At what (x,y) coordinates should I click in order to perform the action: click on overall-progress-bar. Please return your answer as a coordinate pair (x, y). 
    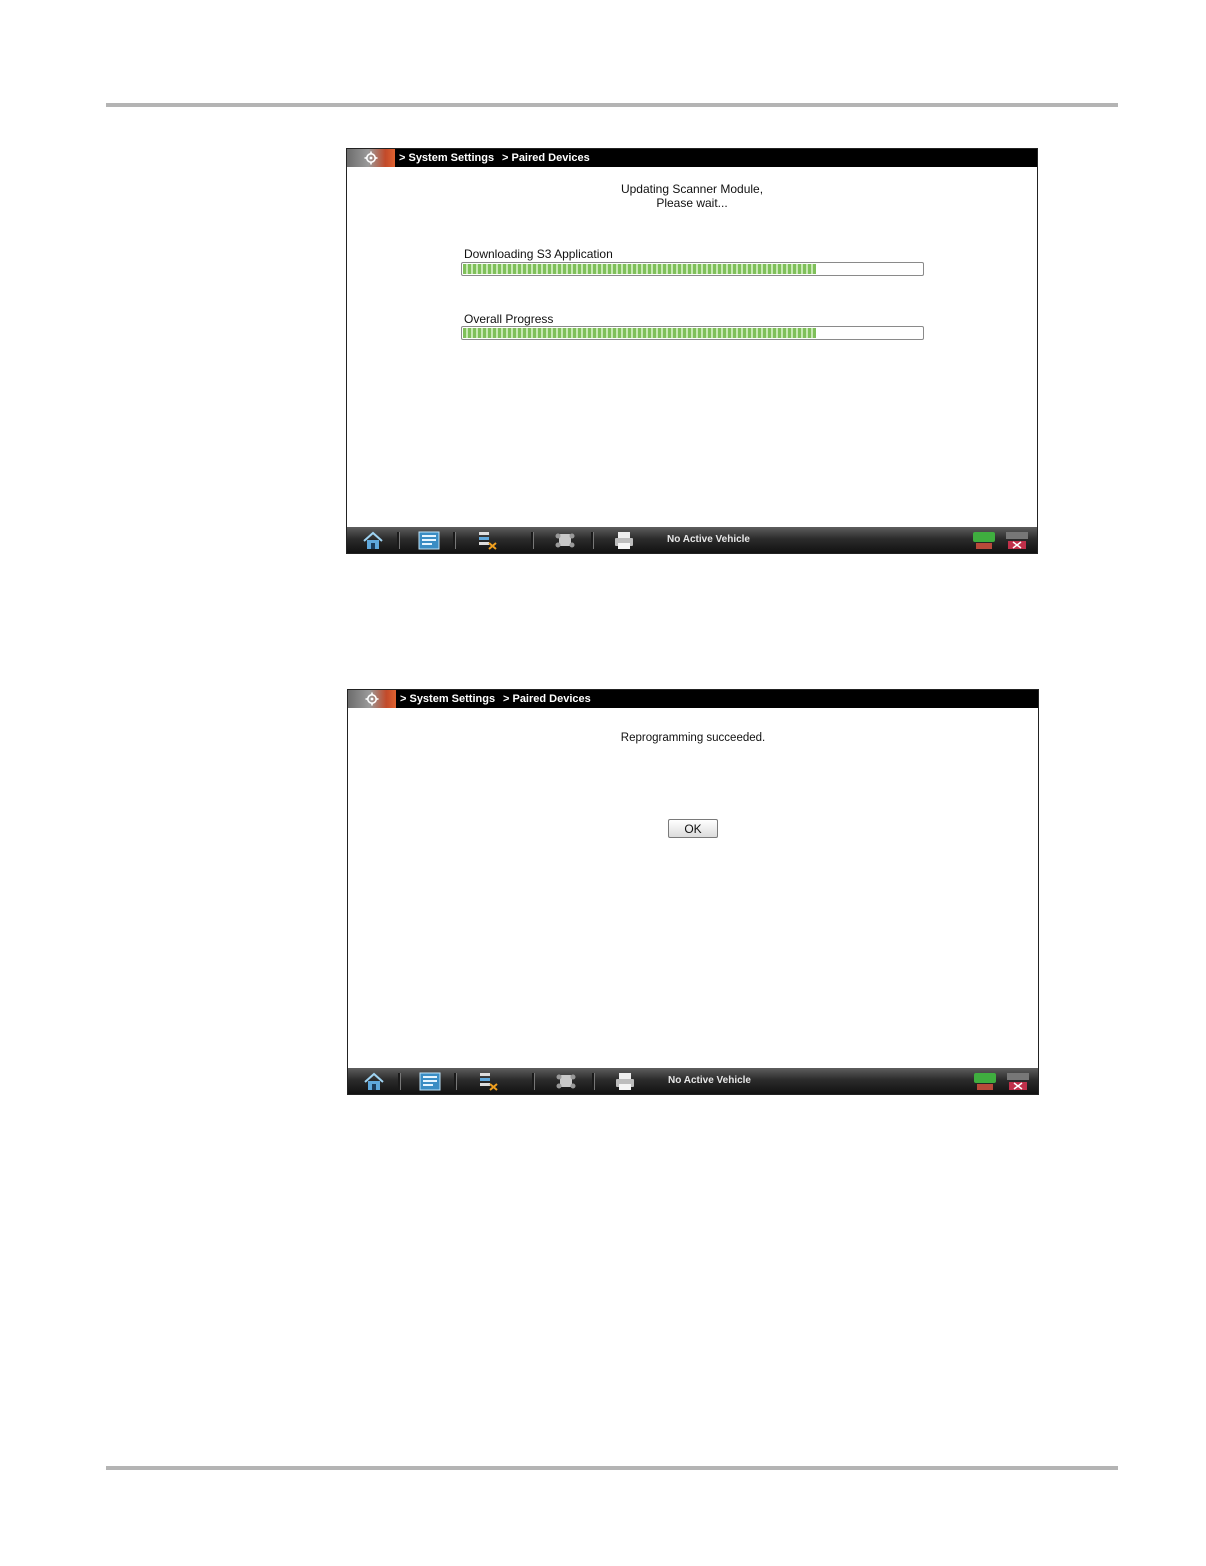
    Looking at the image, I should click on (692, 333).